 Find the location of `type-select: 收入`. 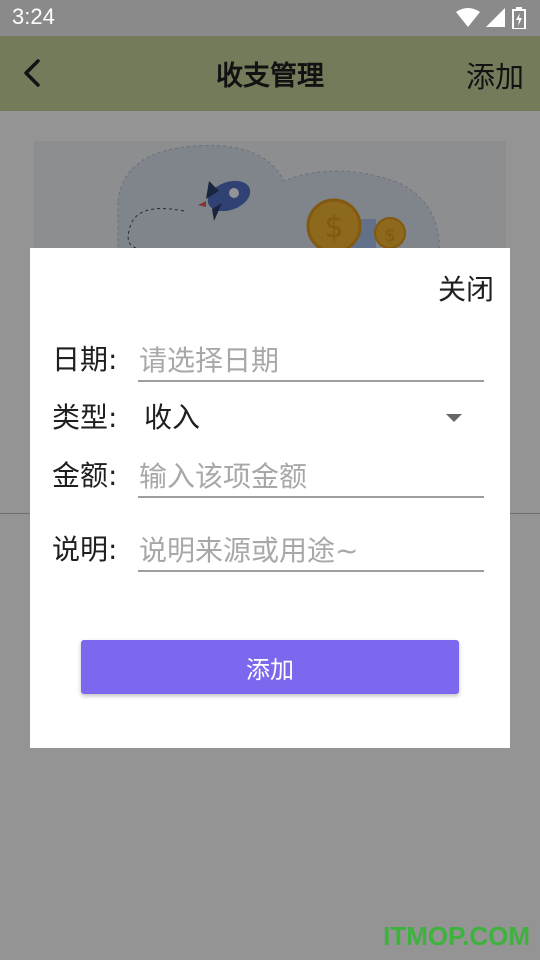

type-select: 收入 is located at coordinates (172, 418).